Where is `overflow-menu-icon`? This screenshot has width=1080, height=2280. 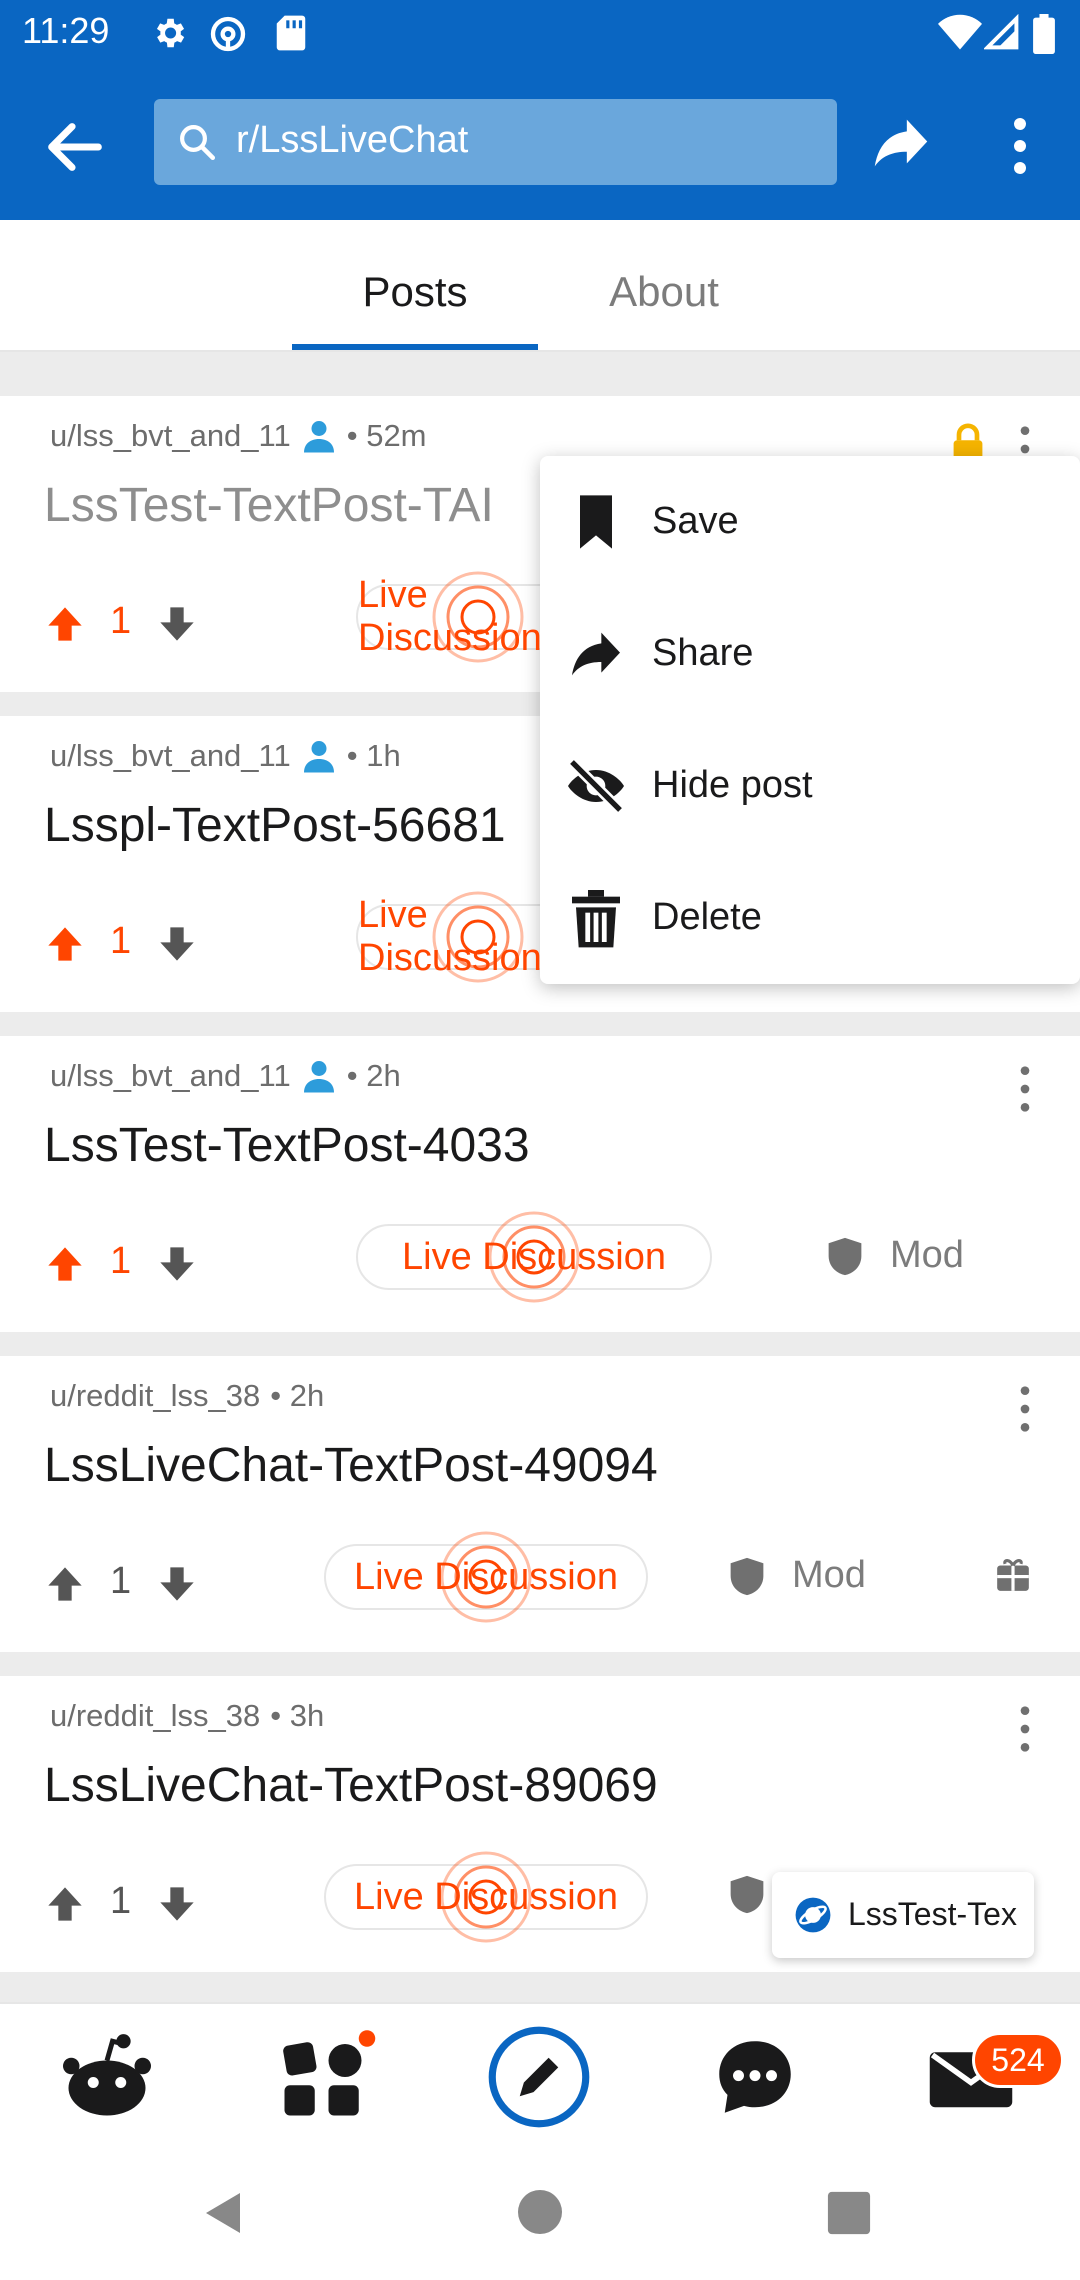 overflow-menu-icon is located at coordinates (1020, 146).